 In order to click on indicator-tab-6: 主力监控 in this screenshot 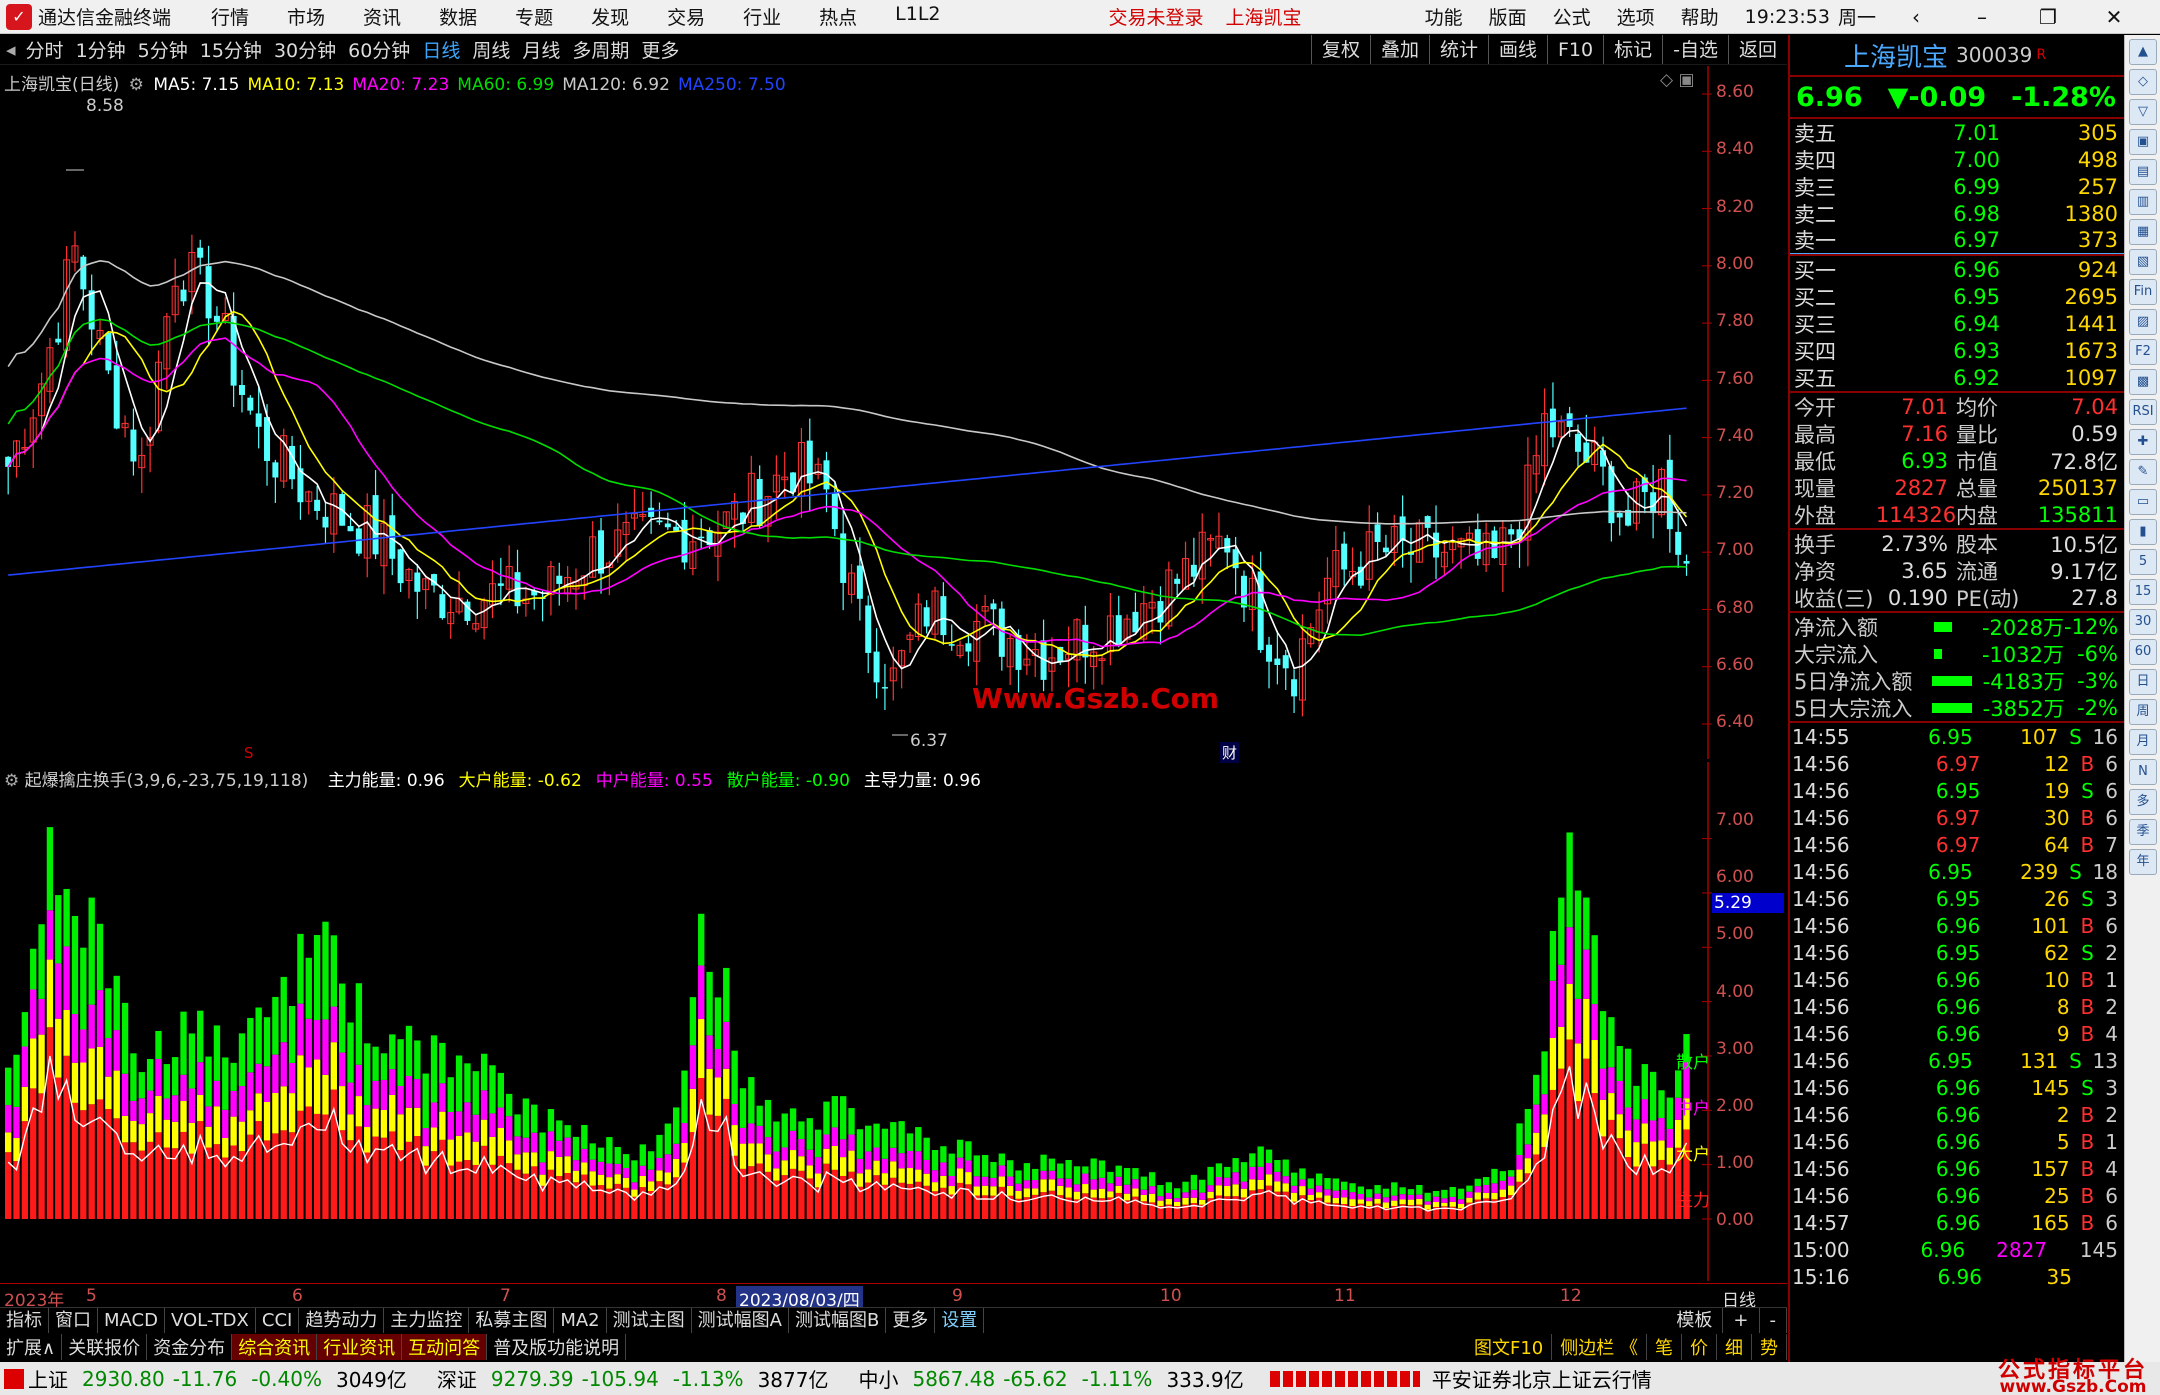, I will do `click(427, 1320)`.